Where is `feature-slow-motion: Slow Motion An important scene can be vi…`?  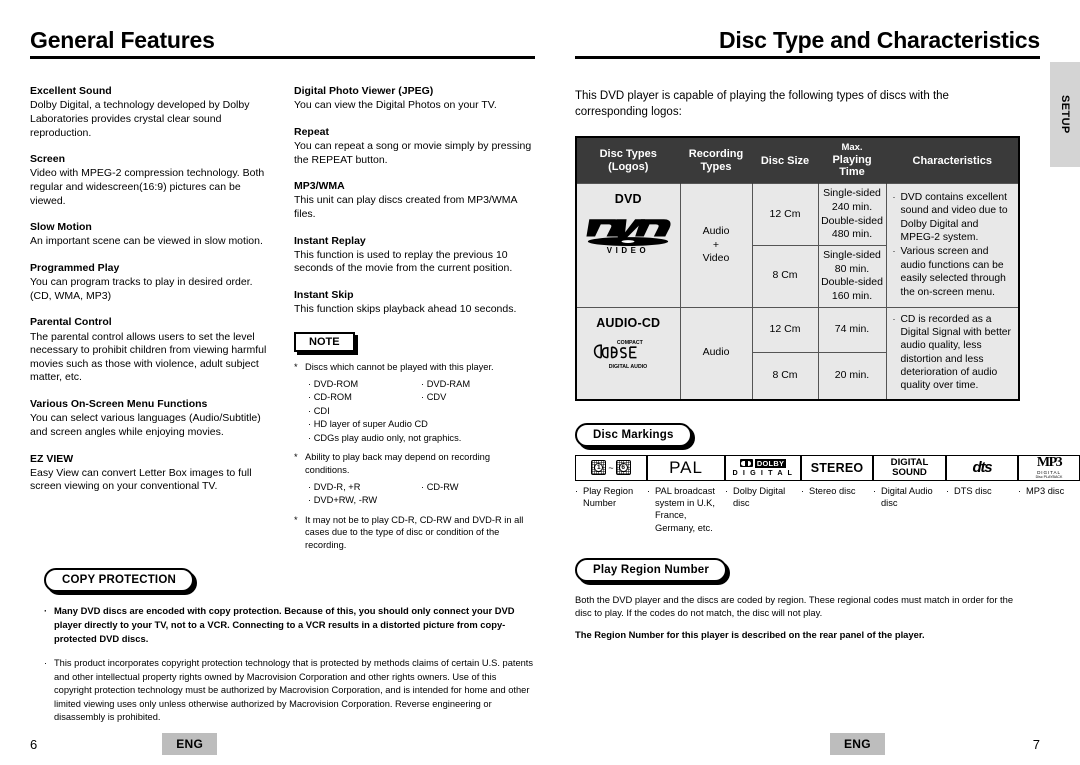 feature-slow-motion: Slow Motion An important scene can be vi… is located at coordinates (150, 235).